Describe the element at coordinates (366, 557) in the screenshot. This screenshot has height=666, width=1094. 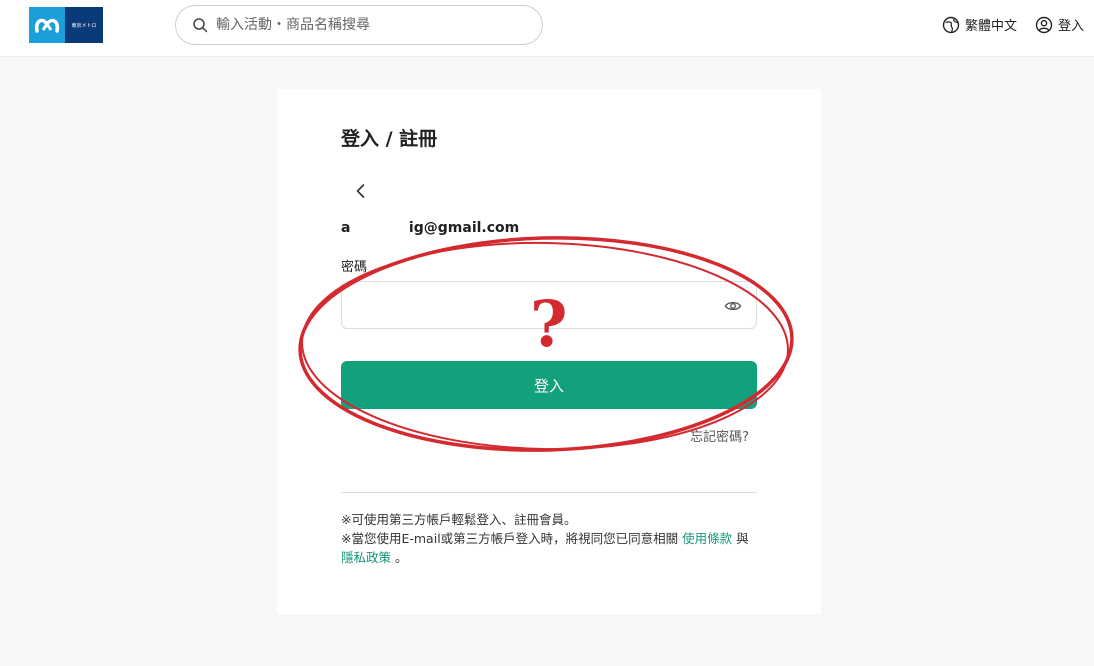
I see `privacy-policy-link: 隱私政策` at that location.